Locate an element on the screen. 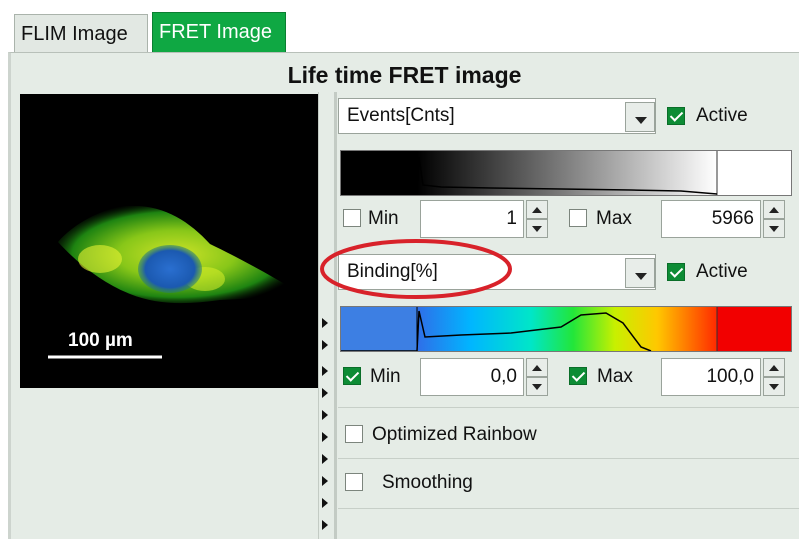  tab-flim-image: FLIM Image is located at coordinates (81, 33).